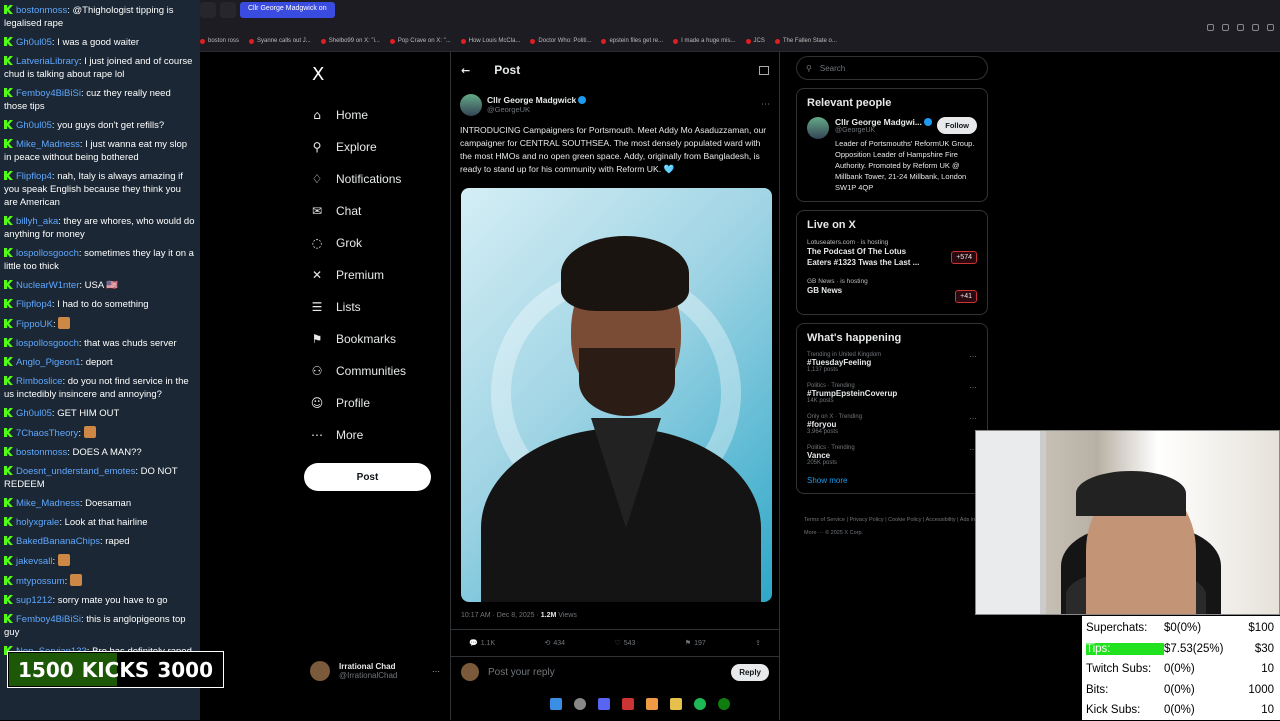 The image size is (1280, 721). What do you see at coordinates (892, 68) in the screenshot?
I see `search-input: ⚲ Search` at bounding box center [892, 68].